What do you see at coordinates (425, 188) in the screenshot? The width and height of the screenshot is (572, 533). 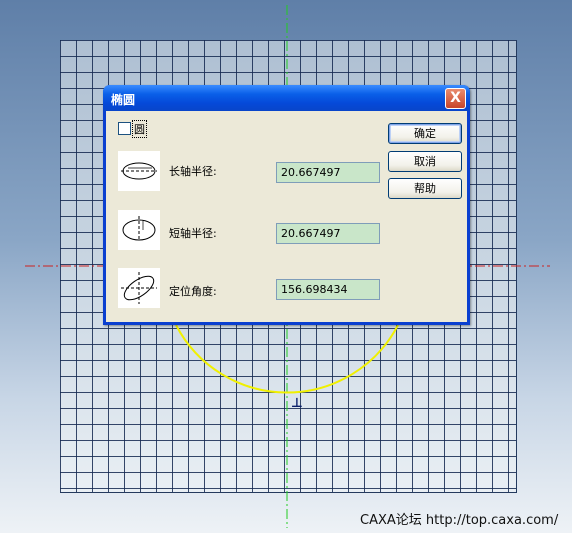 I see `help-button: 帮助` at bounding box center [425, 188].